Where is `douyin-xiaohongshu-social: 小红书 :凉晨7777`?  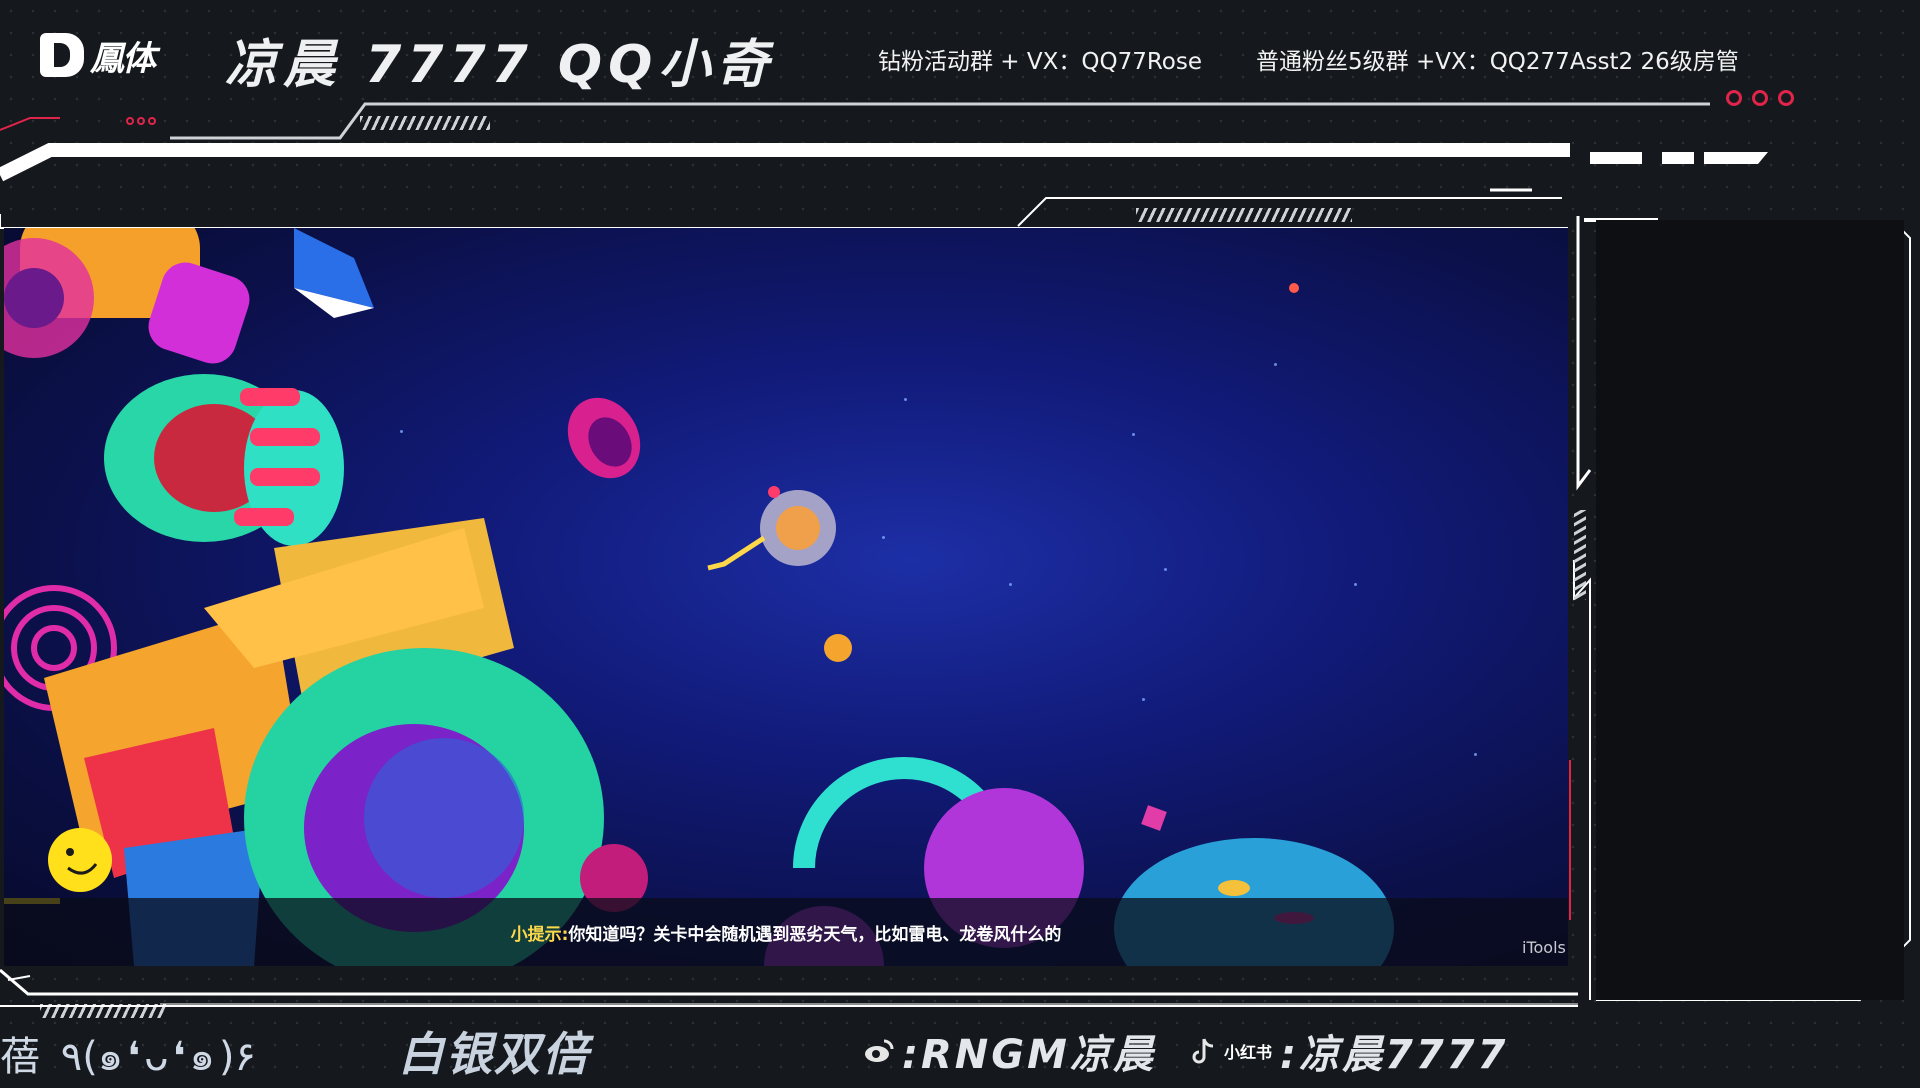 douyin-xiaohongshu-social: 小红书 :凉晨7777 is located at coordinates (1350, 1051).